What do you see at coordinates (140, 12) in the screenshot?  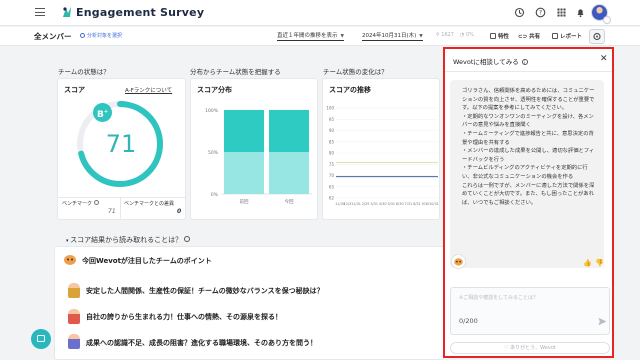 I see `app-title: Engagement Survey` at bounding box center [140, 12].